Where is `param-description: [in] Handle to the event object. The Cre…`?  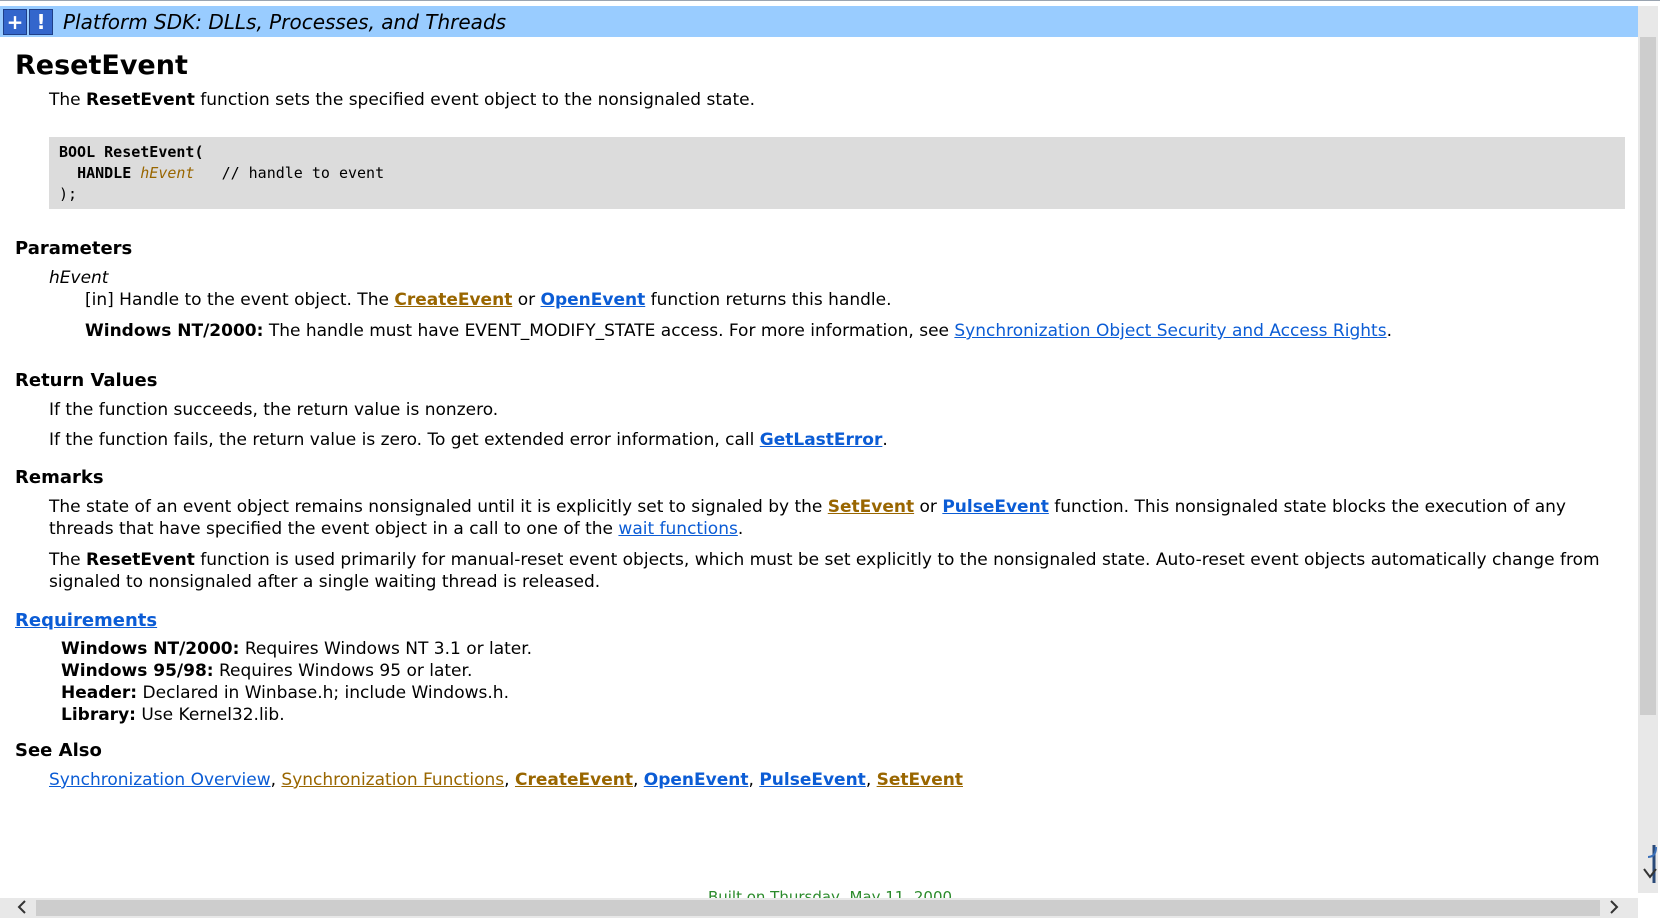
param-description: [in] Handle to the event object. The Cre… is located at coordinates (488, 300).